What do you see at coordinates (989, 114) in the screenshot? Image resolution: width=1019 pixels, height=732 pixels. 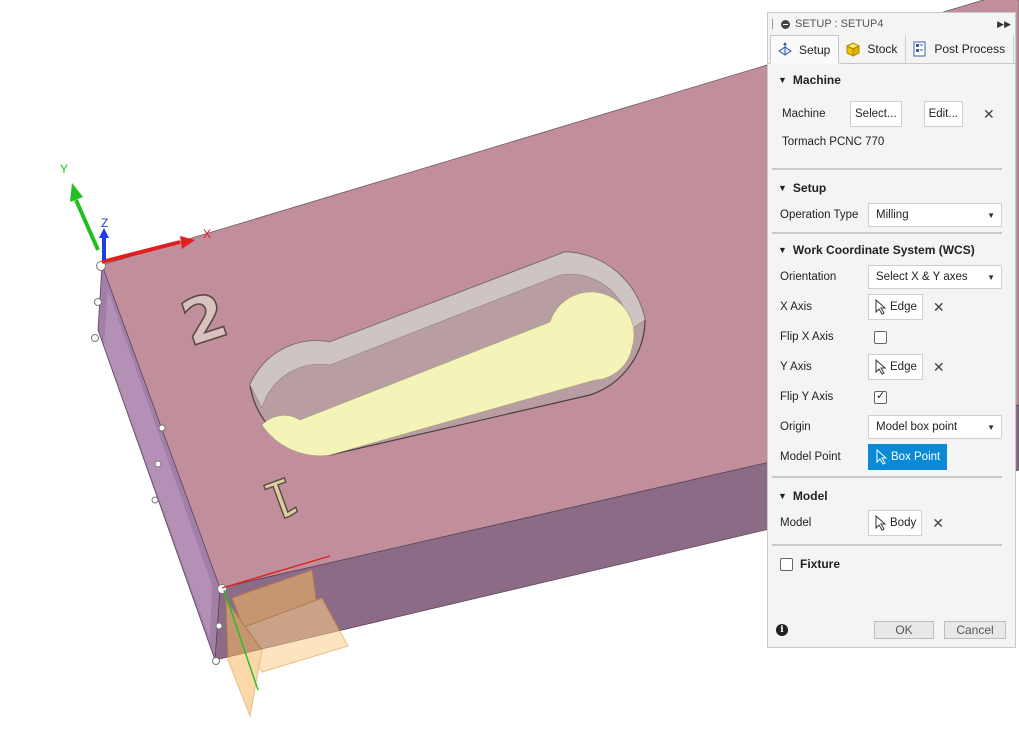 I see `machine-clear-icon: ✕` at bounding box center [989, 114].